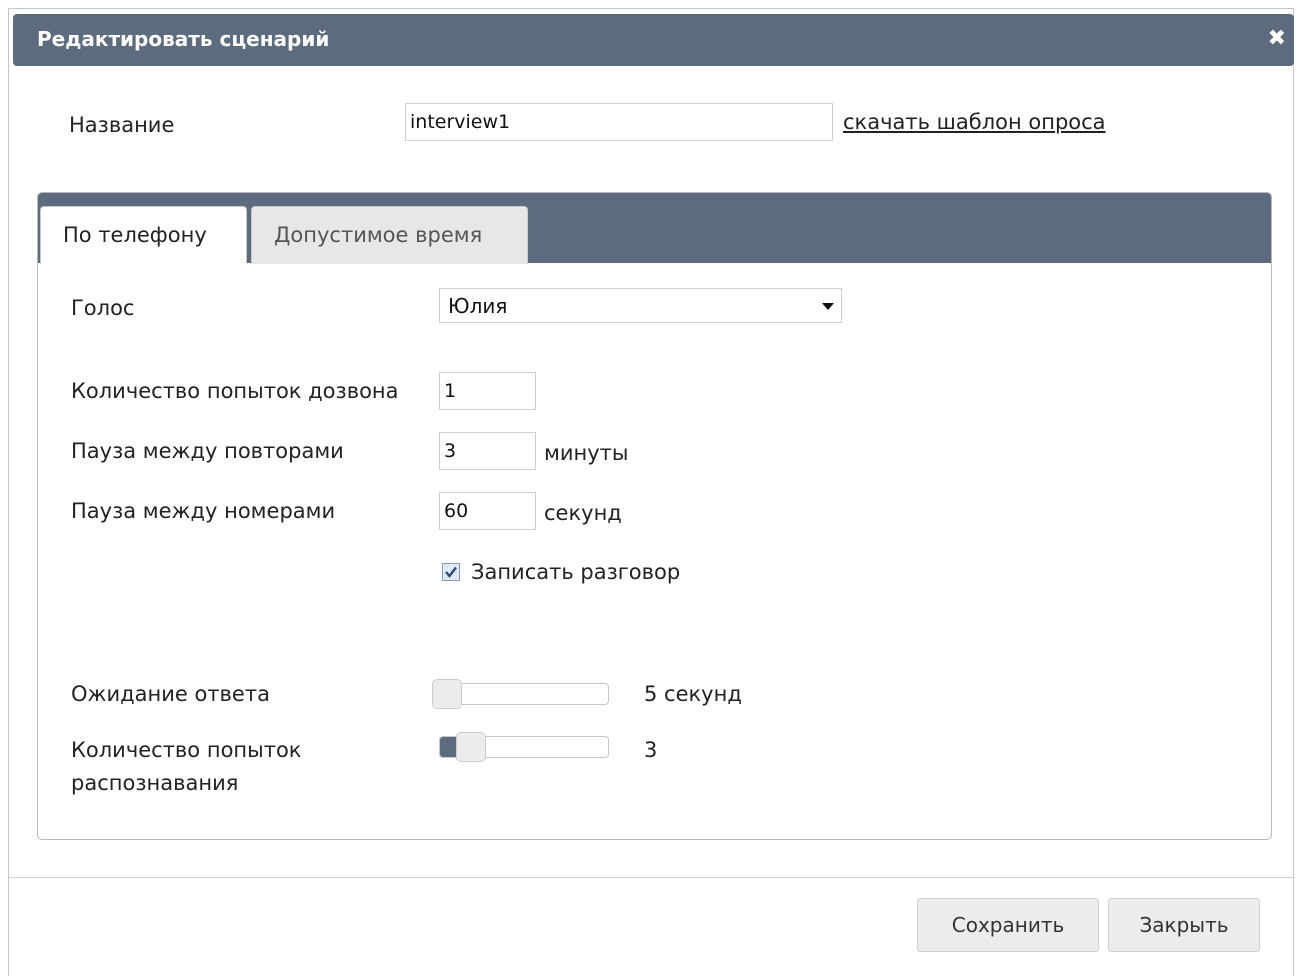  I want to click on voice-select-value: Юлия, so click(478, 306).